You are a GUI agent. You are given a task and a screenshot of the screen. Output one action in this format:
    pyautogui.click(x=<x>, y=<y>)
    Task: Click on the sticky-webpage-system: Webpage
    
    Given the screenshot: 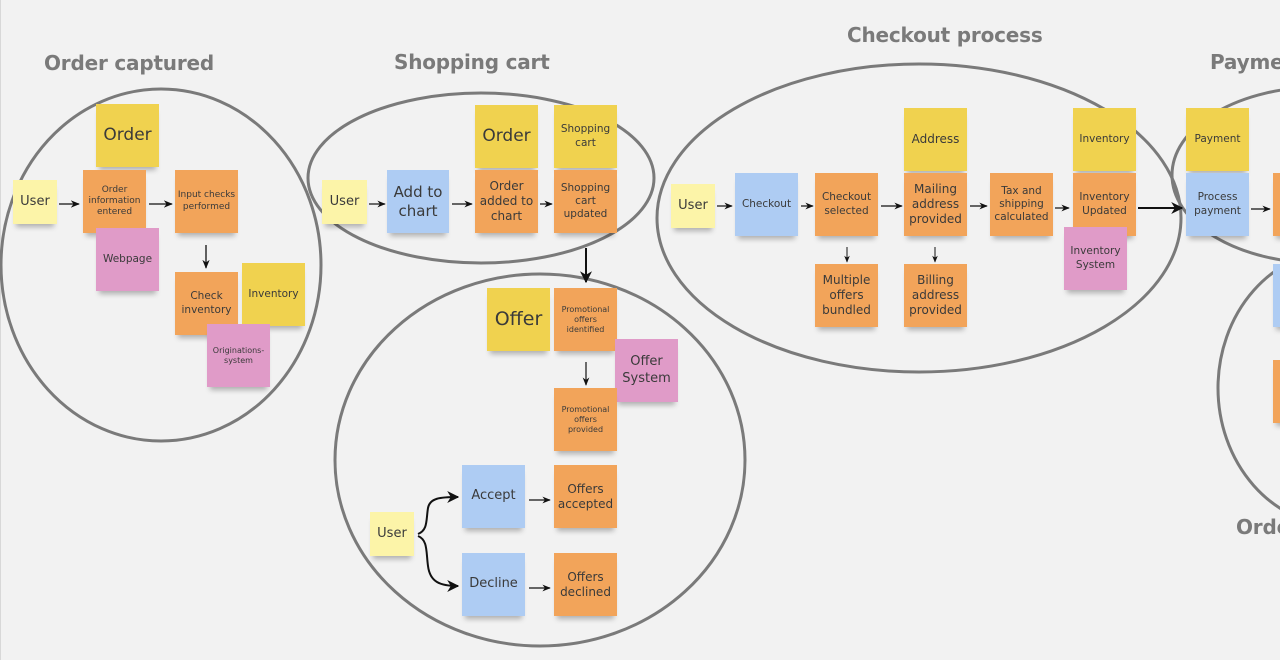 What is the action you would take?
    pyautogui.click(x=127, y=259)
    